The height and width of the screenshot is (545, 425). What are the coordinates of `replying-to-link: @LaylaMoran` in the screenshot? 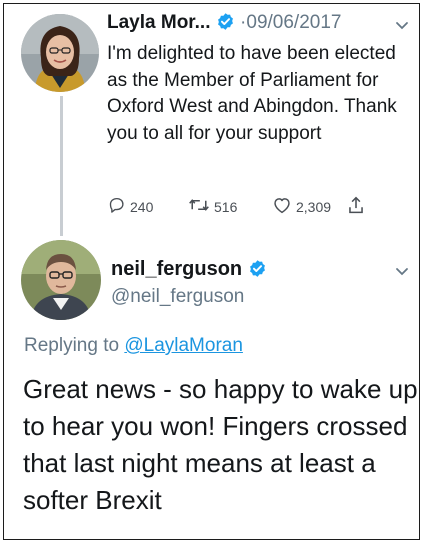 It's located at (183, 345).